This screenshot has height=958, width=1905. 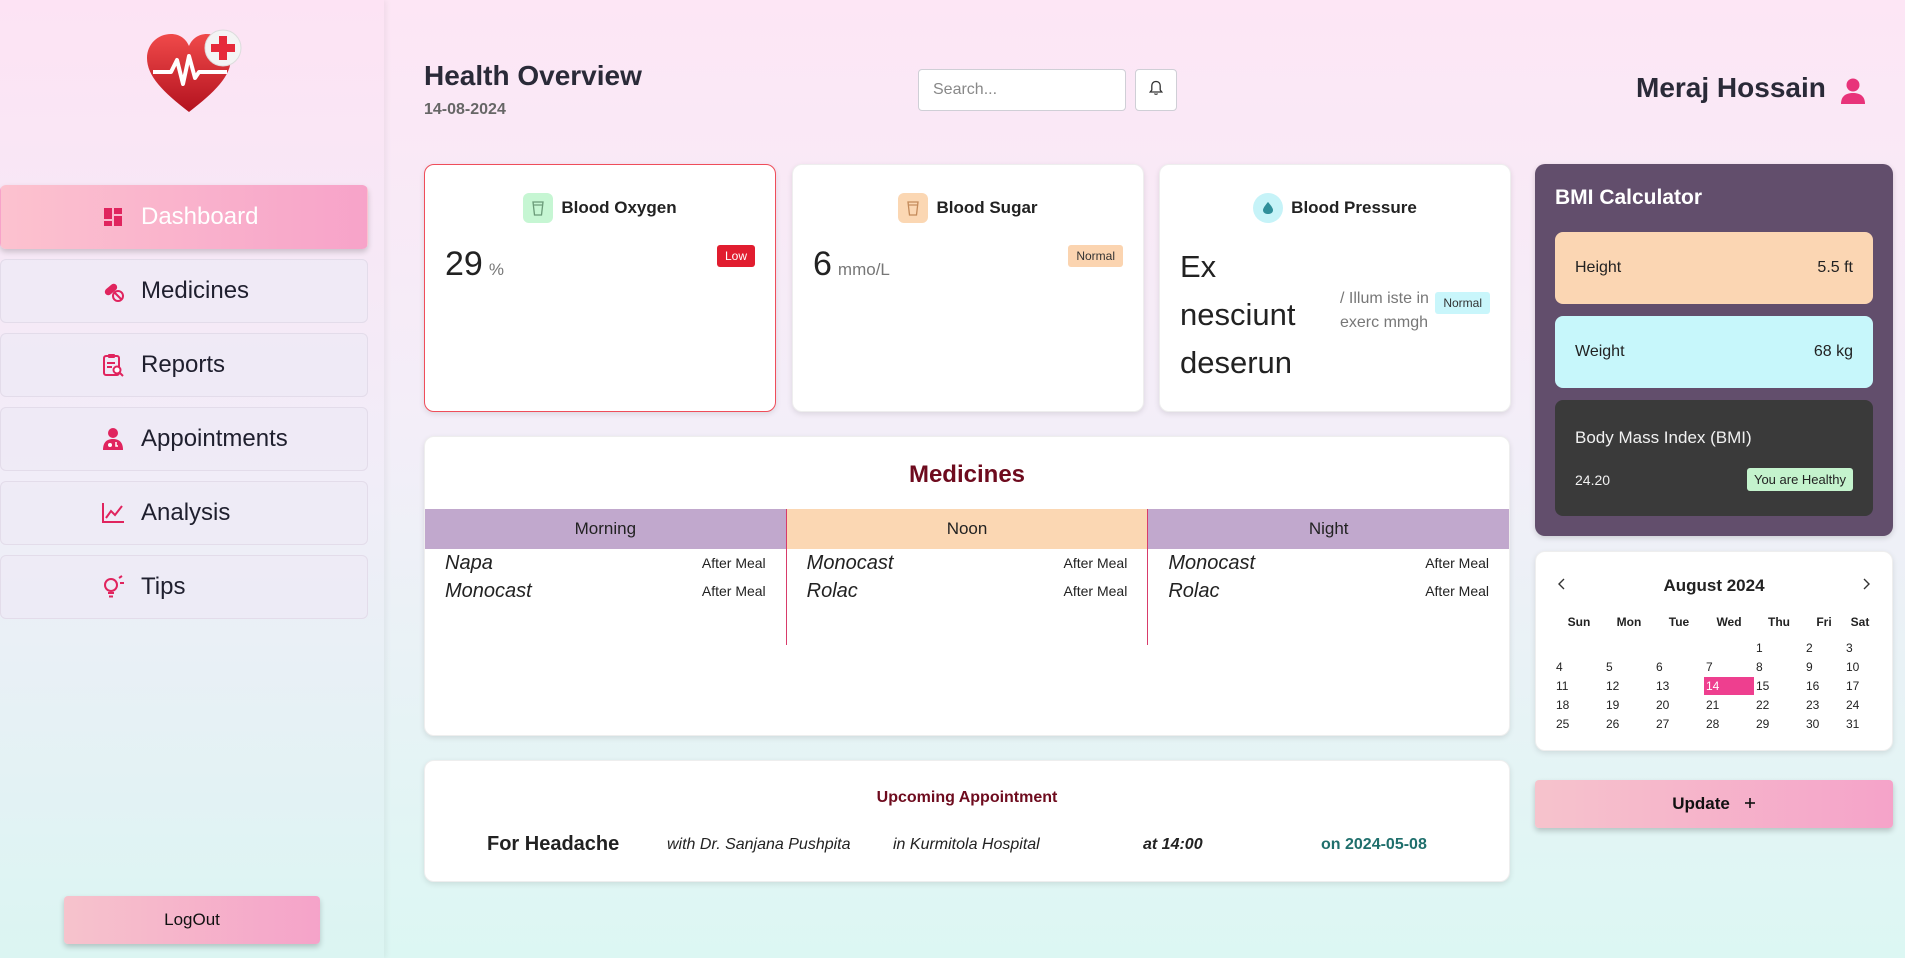 What do you see at coordinates (1579, 724) in the screenshot?
I see `calendar-day: 25` at bounding box center [1579, 724].